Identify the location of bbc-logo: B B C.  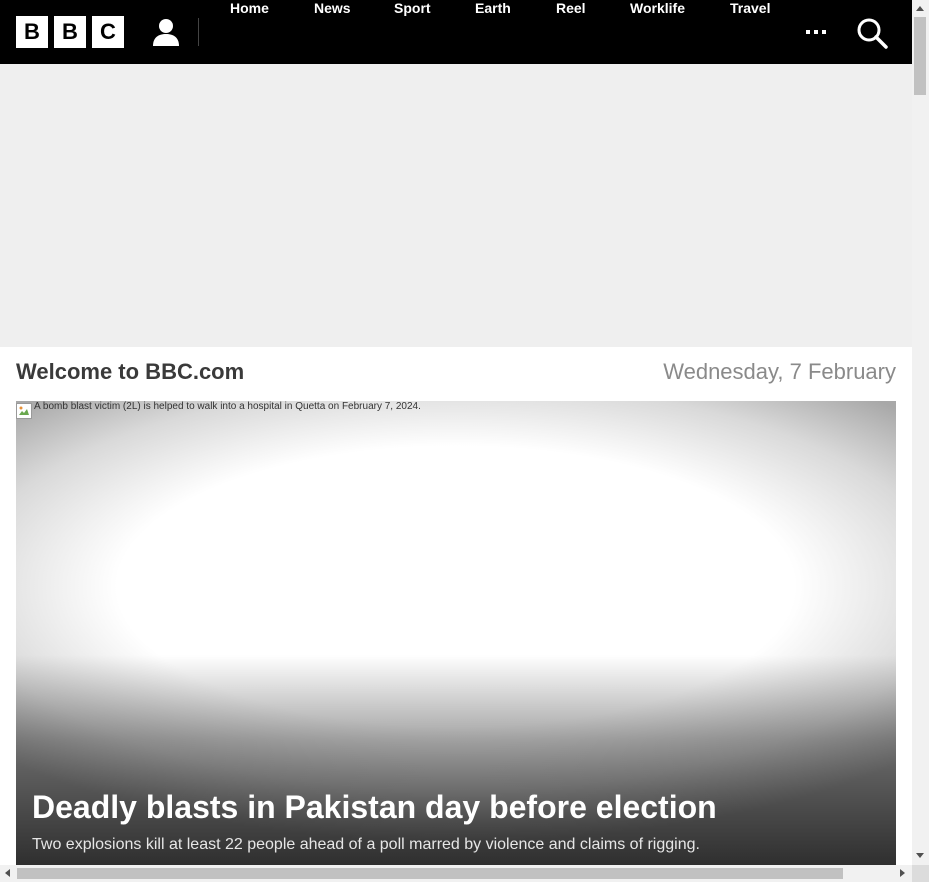
(70, 32).